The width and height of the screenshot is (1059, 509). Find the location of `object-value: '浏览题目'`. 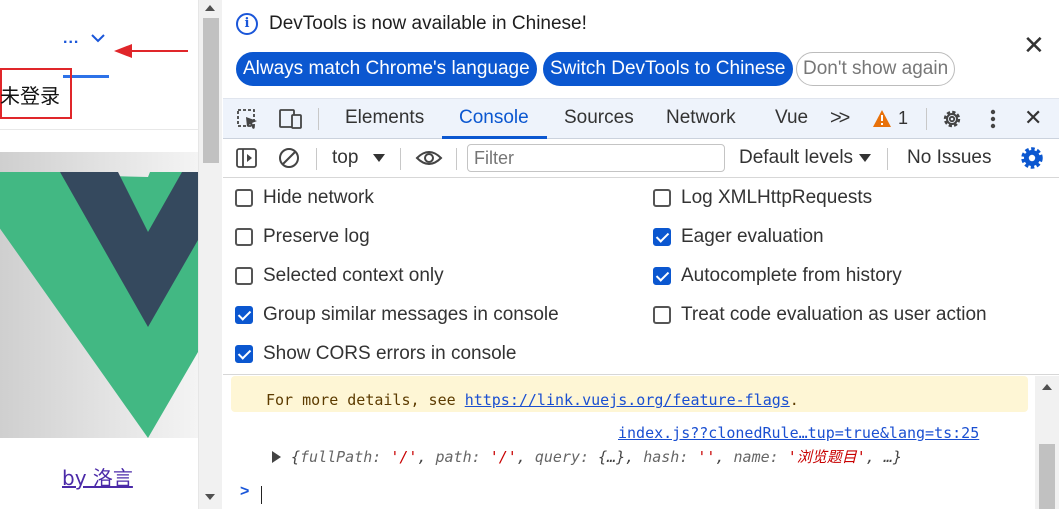

object-value: '浏览题目' is located at coordinates (826, 457).